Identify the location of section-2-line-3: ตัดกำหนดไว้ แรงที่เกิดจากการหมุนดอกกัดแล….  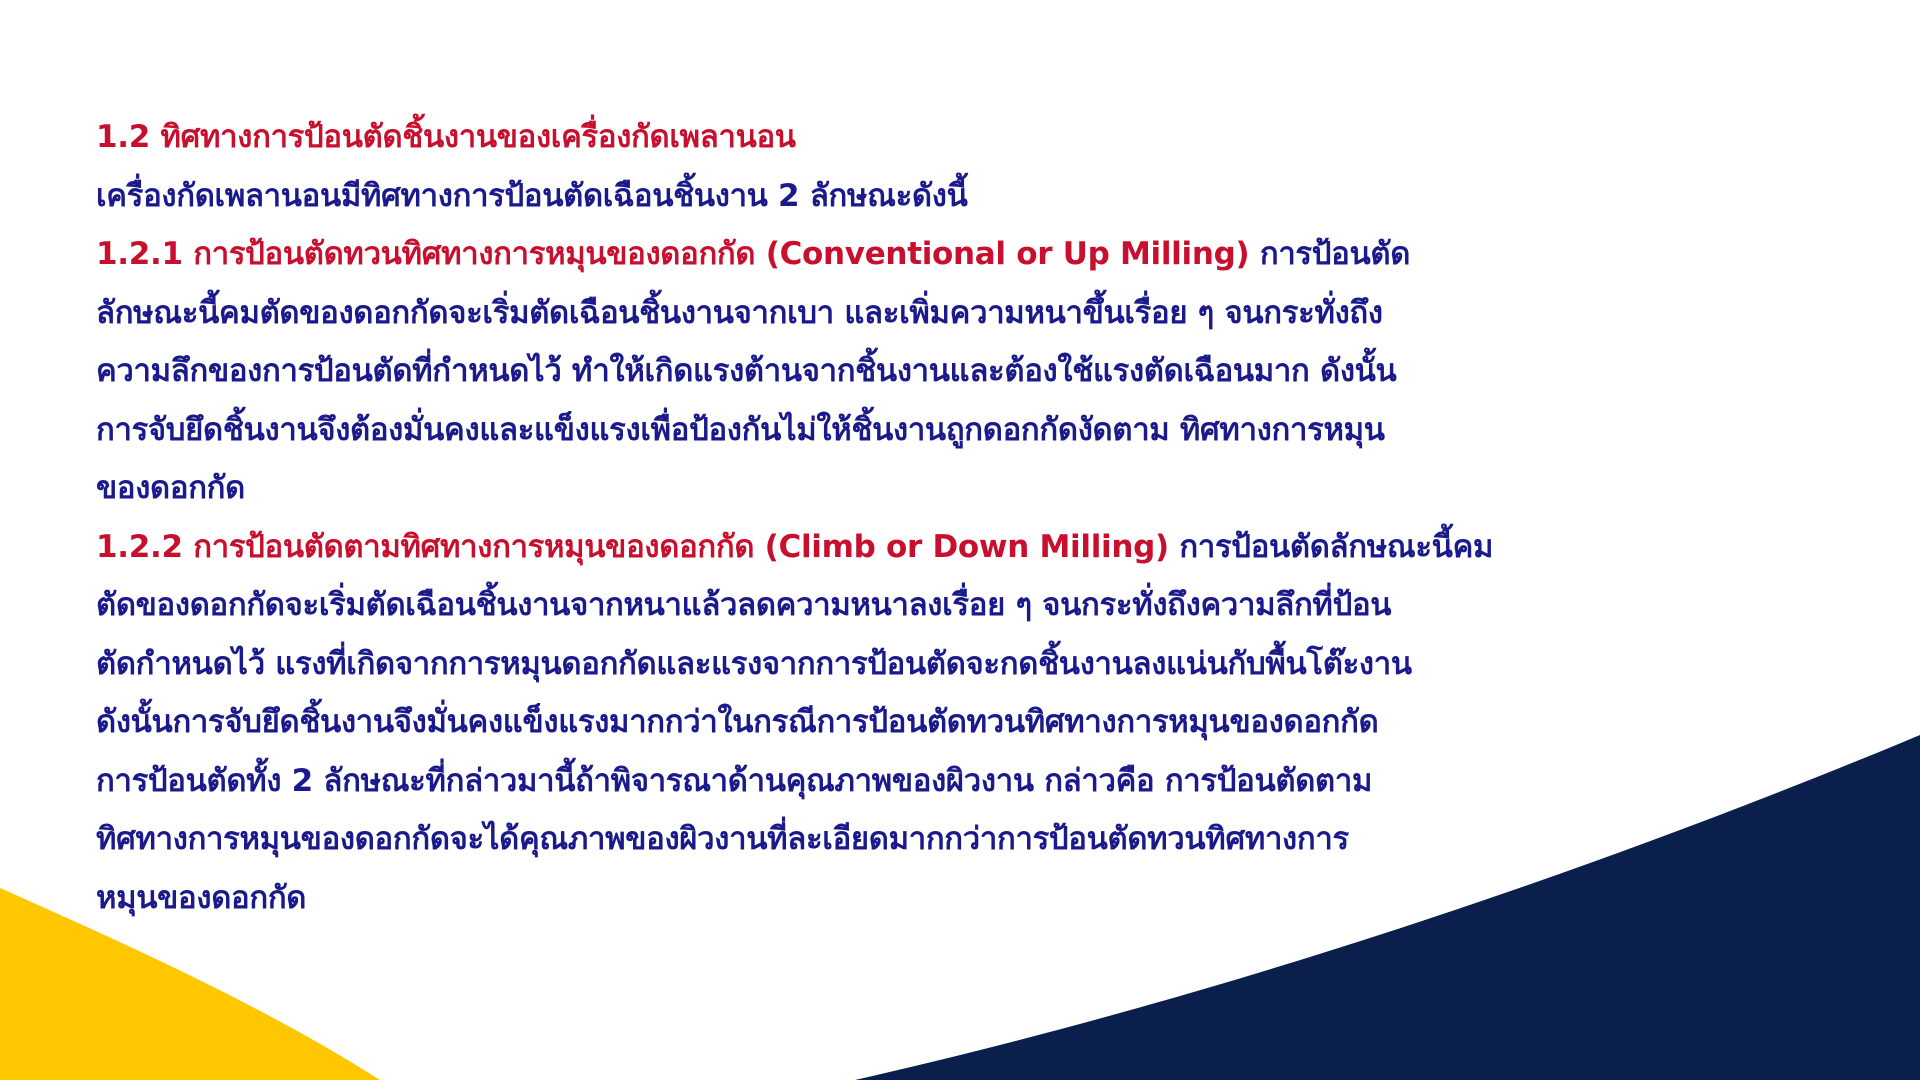
(754, 663).